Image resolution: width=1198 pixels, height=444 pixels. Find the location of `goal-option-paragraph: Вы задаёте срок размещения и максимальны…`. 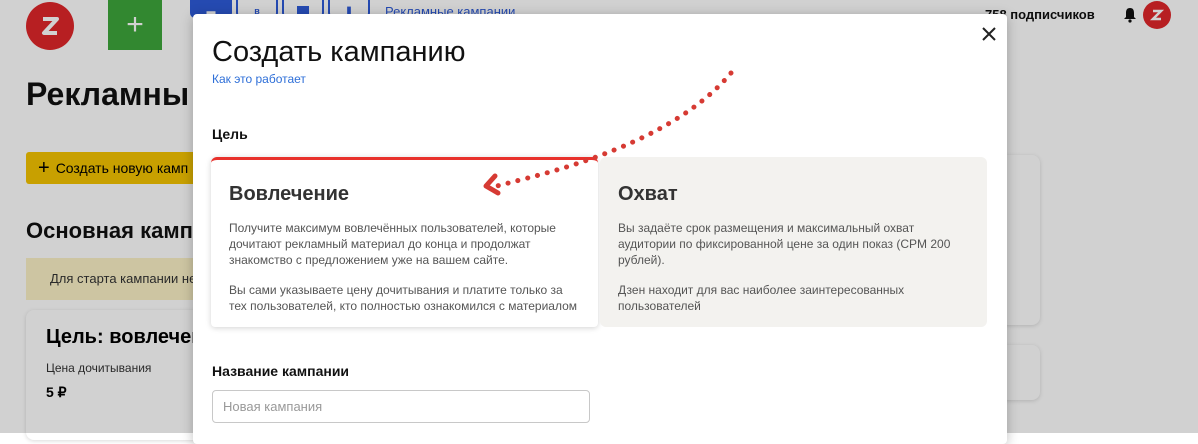

goal-option-paragraph: Вы задаёте срок размещения и максимальны… is located at coordinates (784, 244).